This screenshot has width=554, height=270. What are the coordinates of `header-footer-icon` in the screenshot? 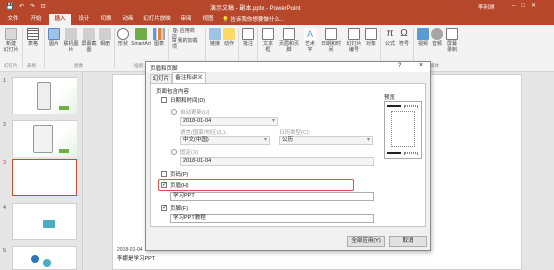 It's located at (289, 34).